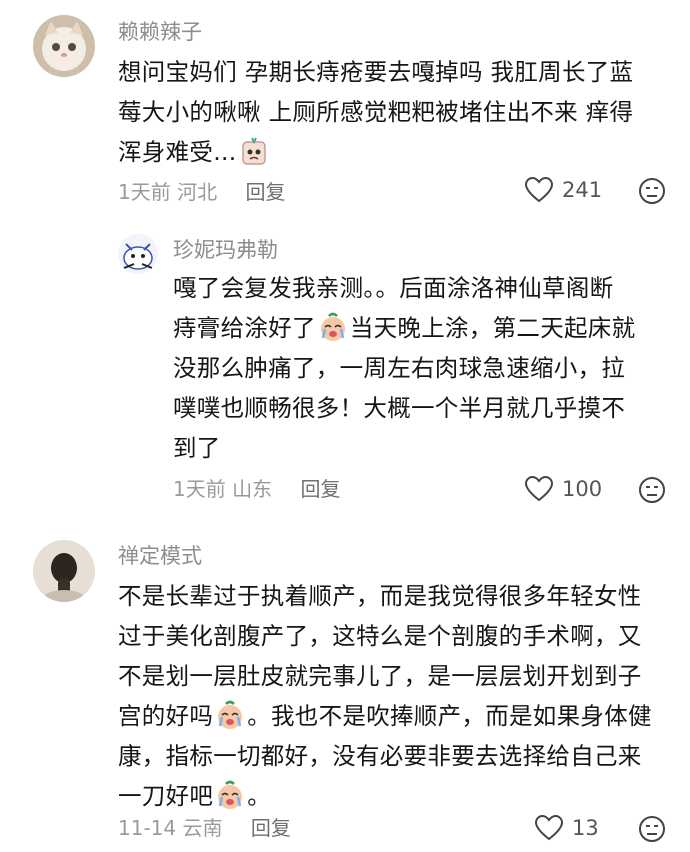  I want to click on sticker-emoji, so click(254, 151).